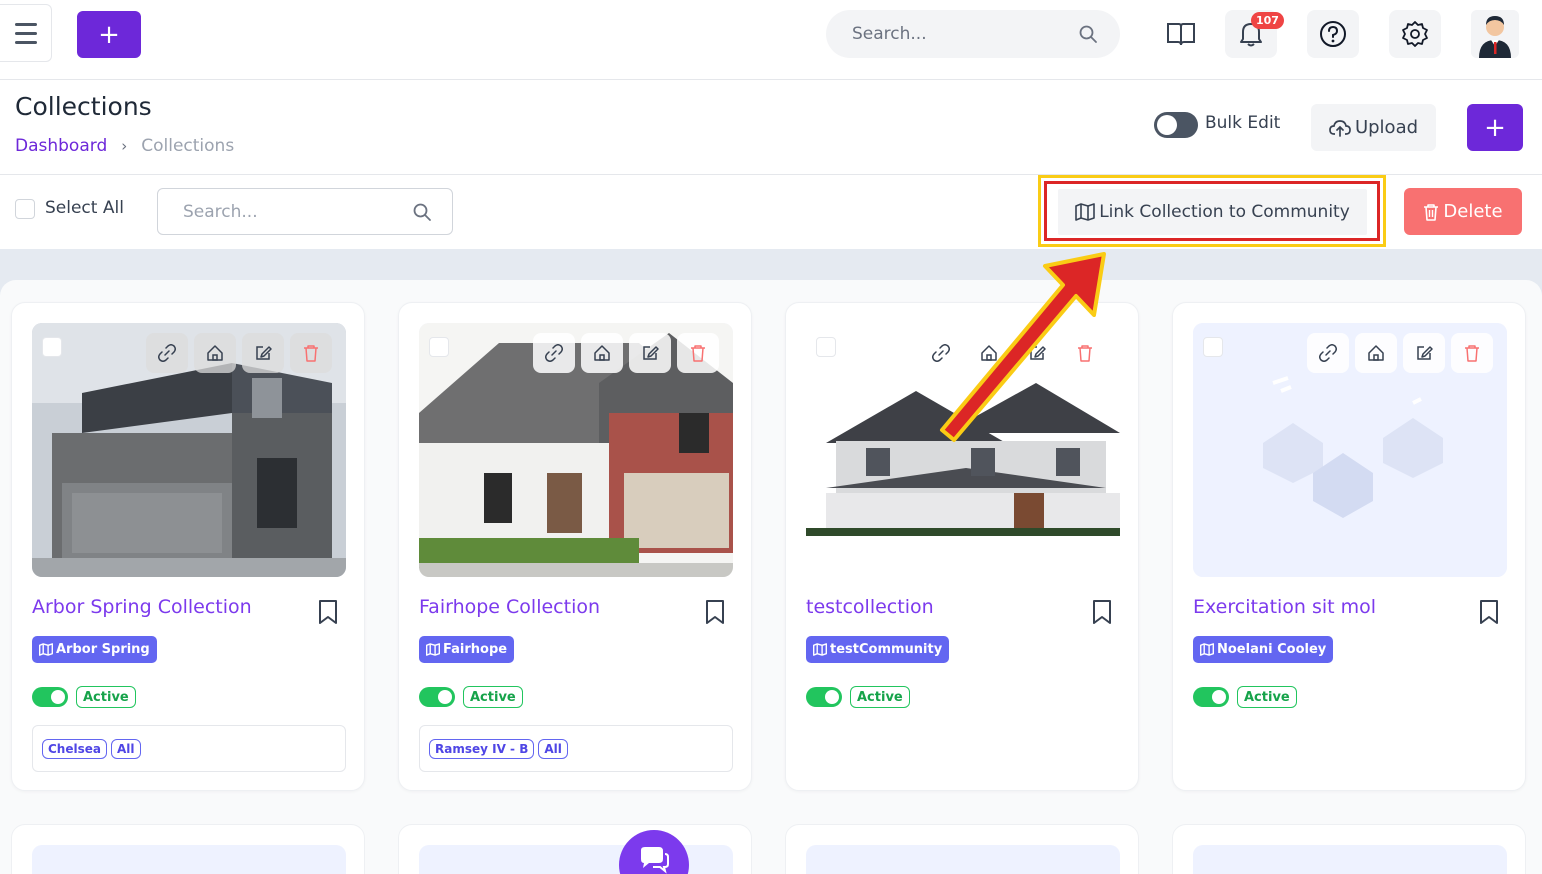 Image resolution: width=1542 pixels, height=874 pixels. What do you see at coordinates (1386, 127) in the screenshot?
I see `upload-label: Upload` at bounding box center [1386, 127].